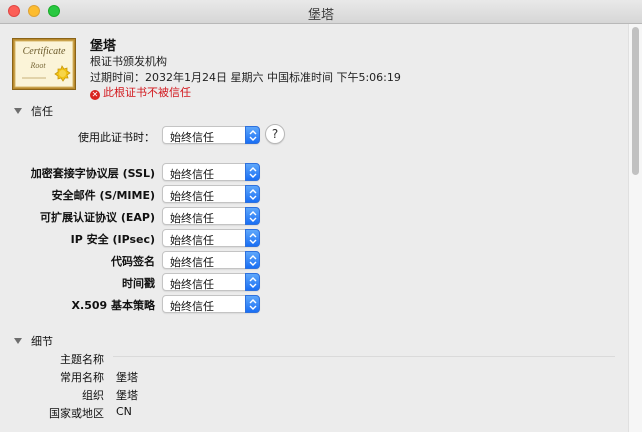 The width and height of the screenshot is (642, 432). I want to click on untrusted-warning-text: 此根证书不被信任, so click(147, 92).